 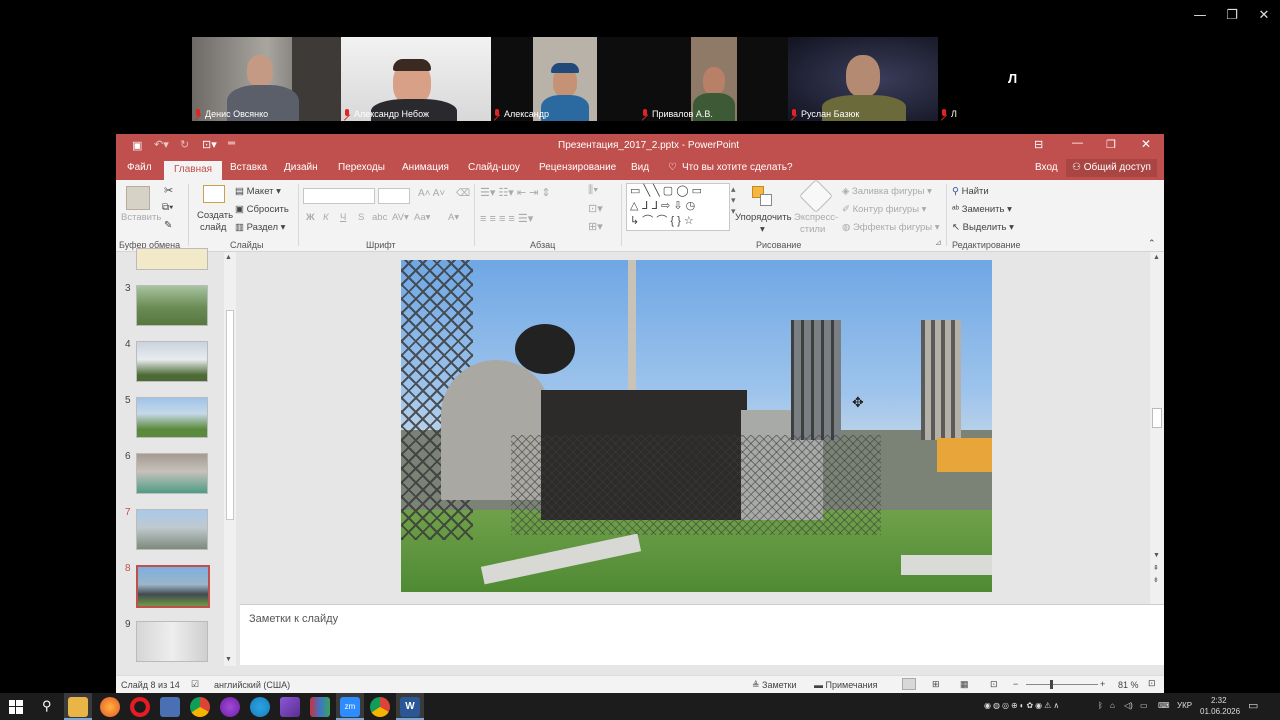 I want to click on input-language: УКР, so click(x=1184, y=705).